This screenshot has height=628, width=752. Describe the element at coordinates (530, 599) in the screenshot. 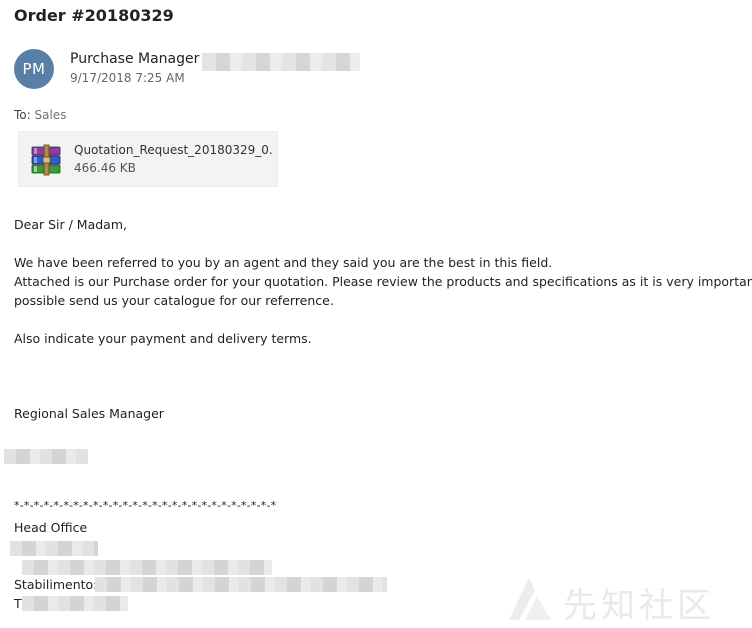

I see `watermark-logo-icon` at that location.